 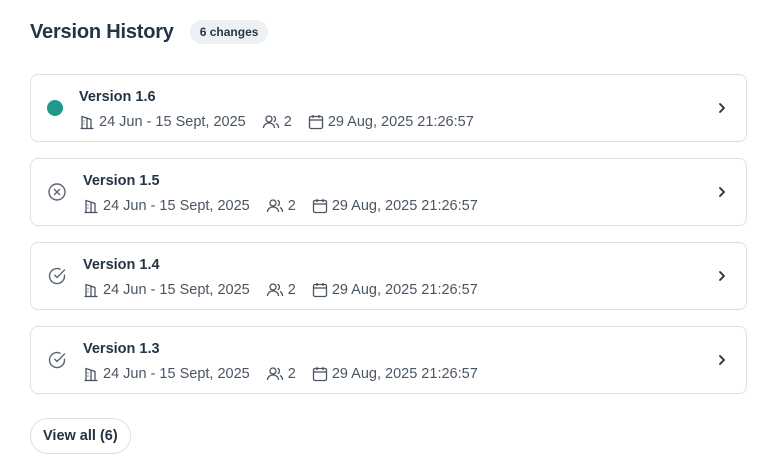 What do you see at coordinates (80, 436) in the screenshot?
I see `view-all-button: View all (6)` at bounding box center [80, 436].